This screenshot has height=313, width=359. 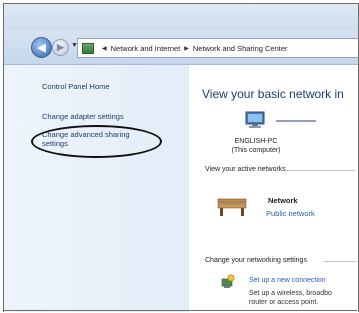 What do you see at coordinates (146, 48) in the screenshot?
I see `breadcrumb-network-and-internet: Network and Internet` at bounding box center [146, 48].